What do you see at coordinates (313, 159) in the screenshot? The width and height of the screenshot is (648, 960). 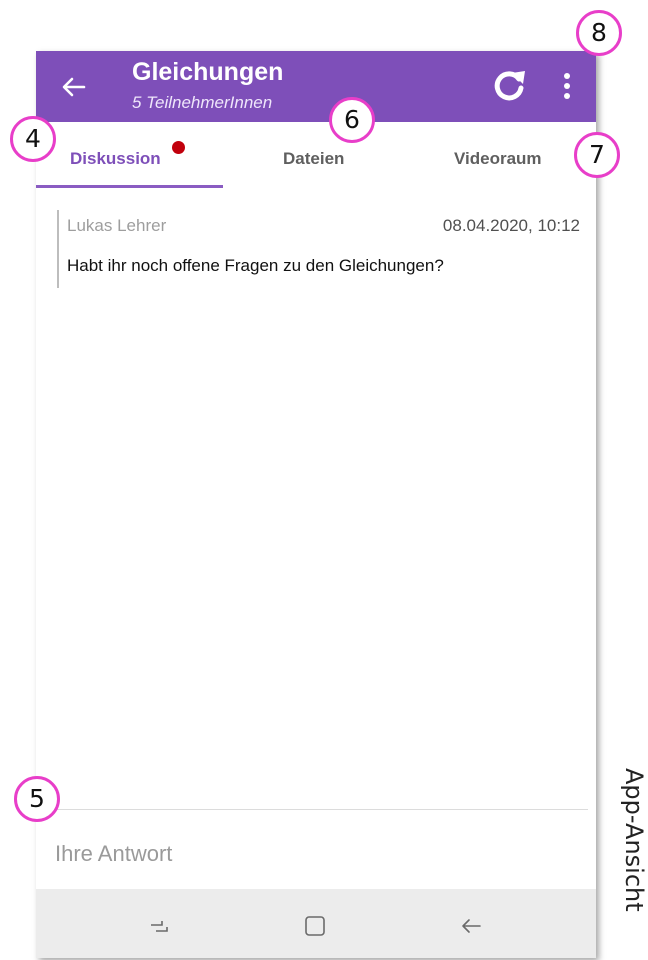 I see `tab-files: Dateien` at bounding box center [313, 159].